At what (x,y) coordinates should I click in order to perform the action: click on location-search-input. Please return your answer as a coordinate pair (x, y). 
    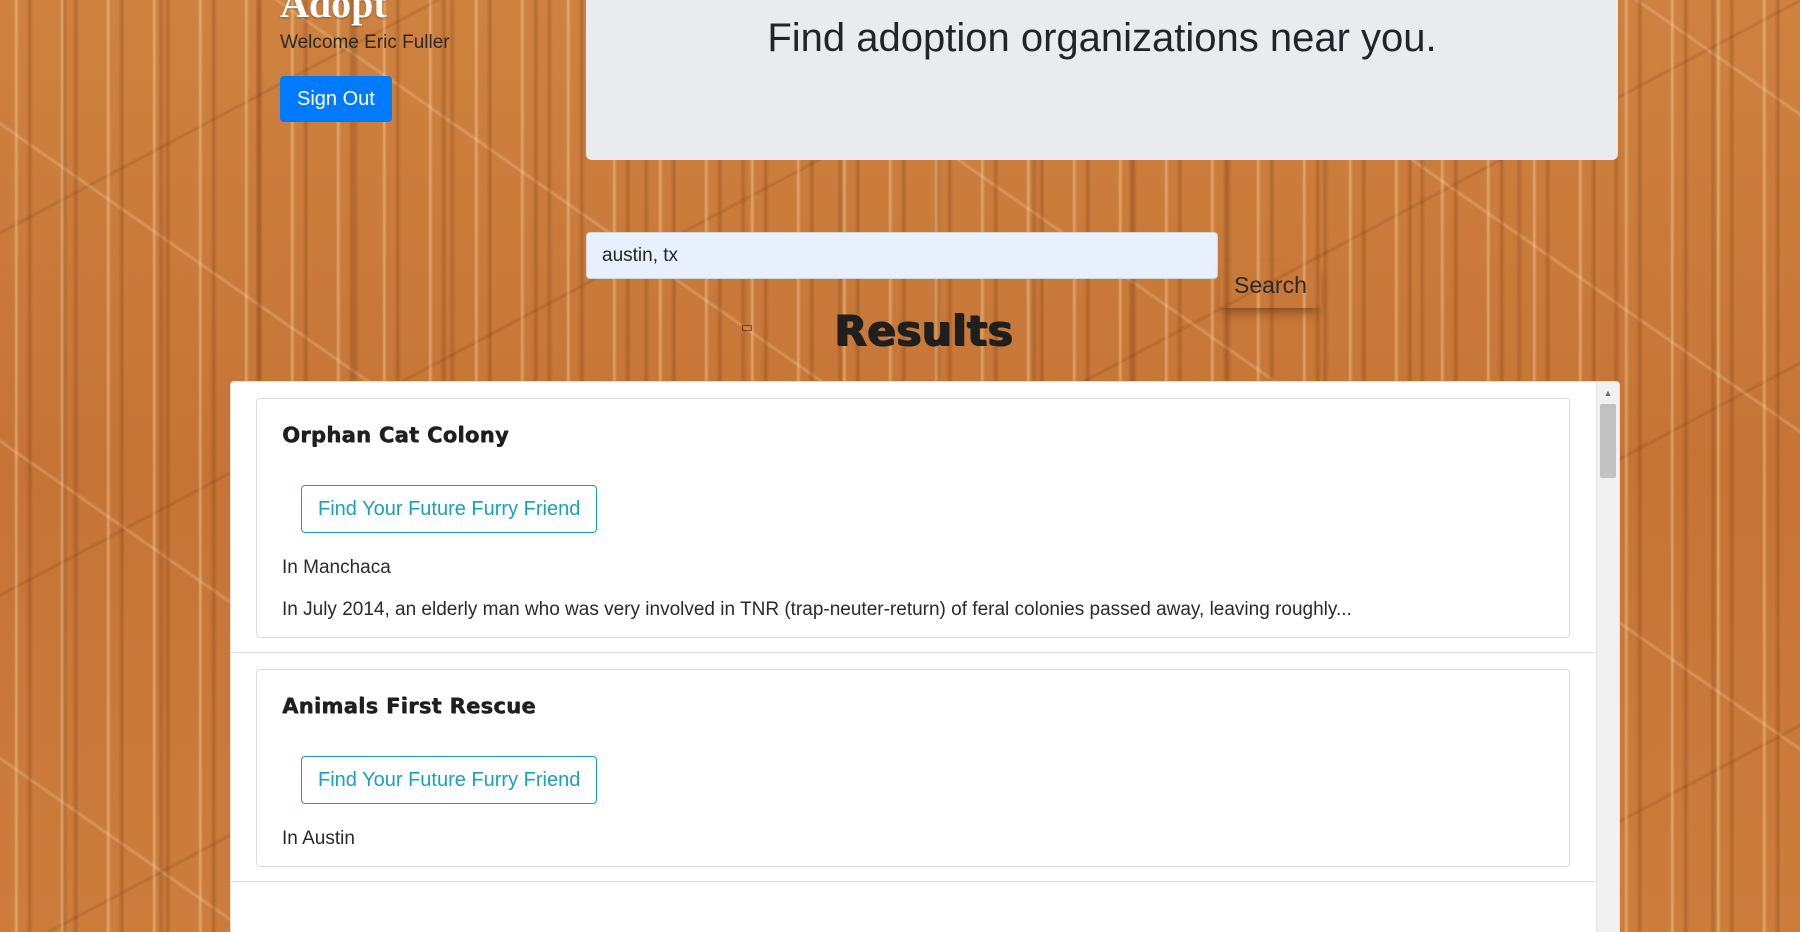
    Looking at the image, I should click on (902, 255).